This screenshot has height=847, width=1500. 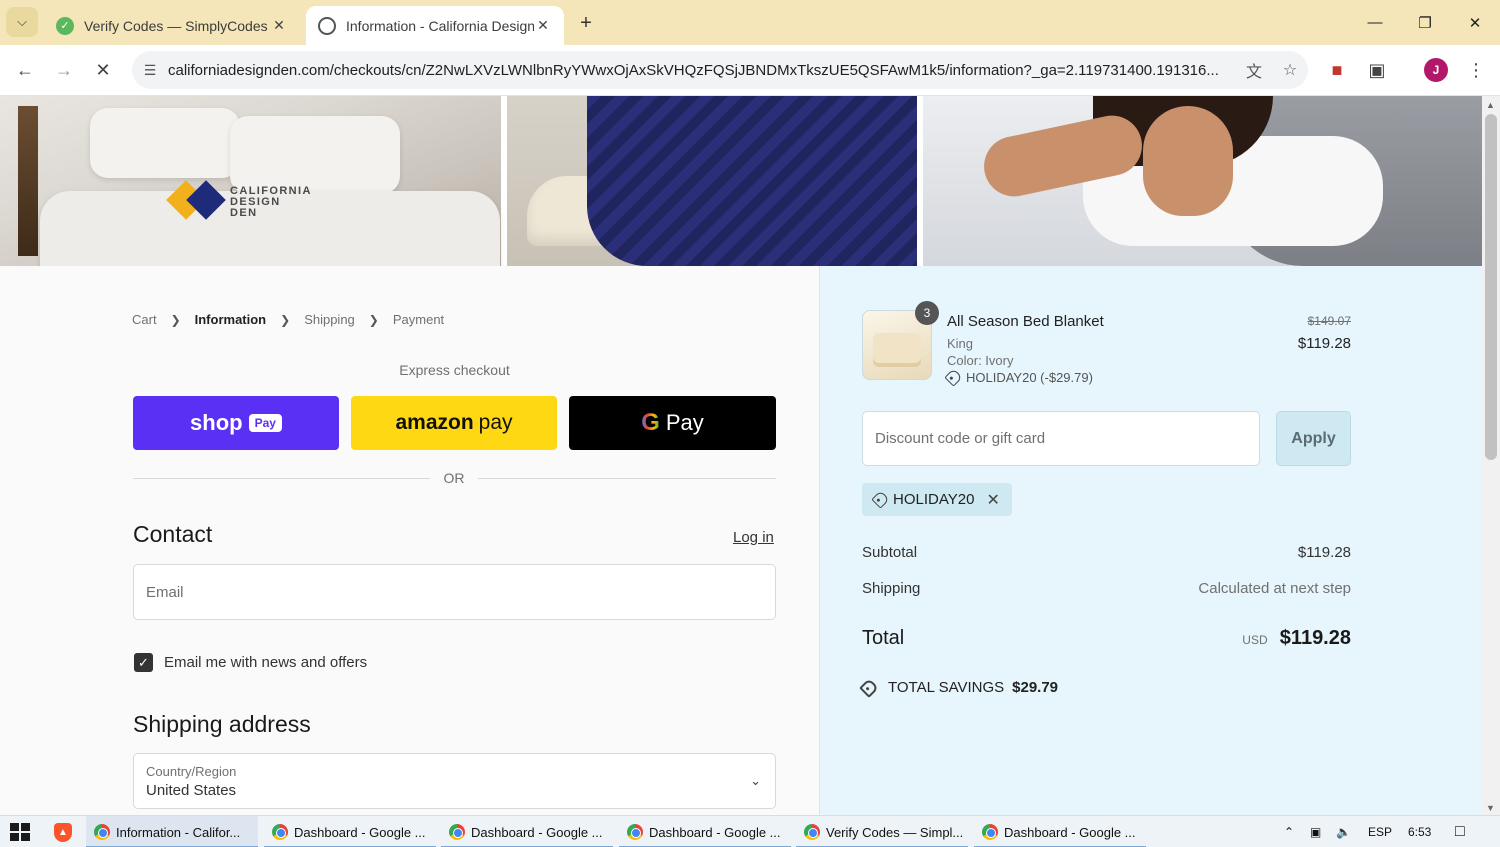 I want to click on discount-code-field, so click(x=1061, y=438).